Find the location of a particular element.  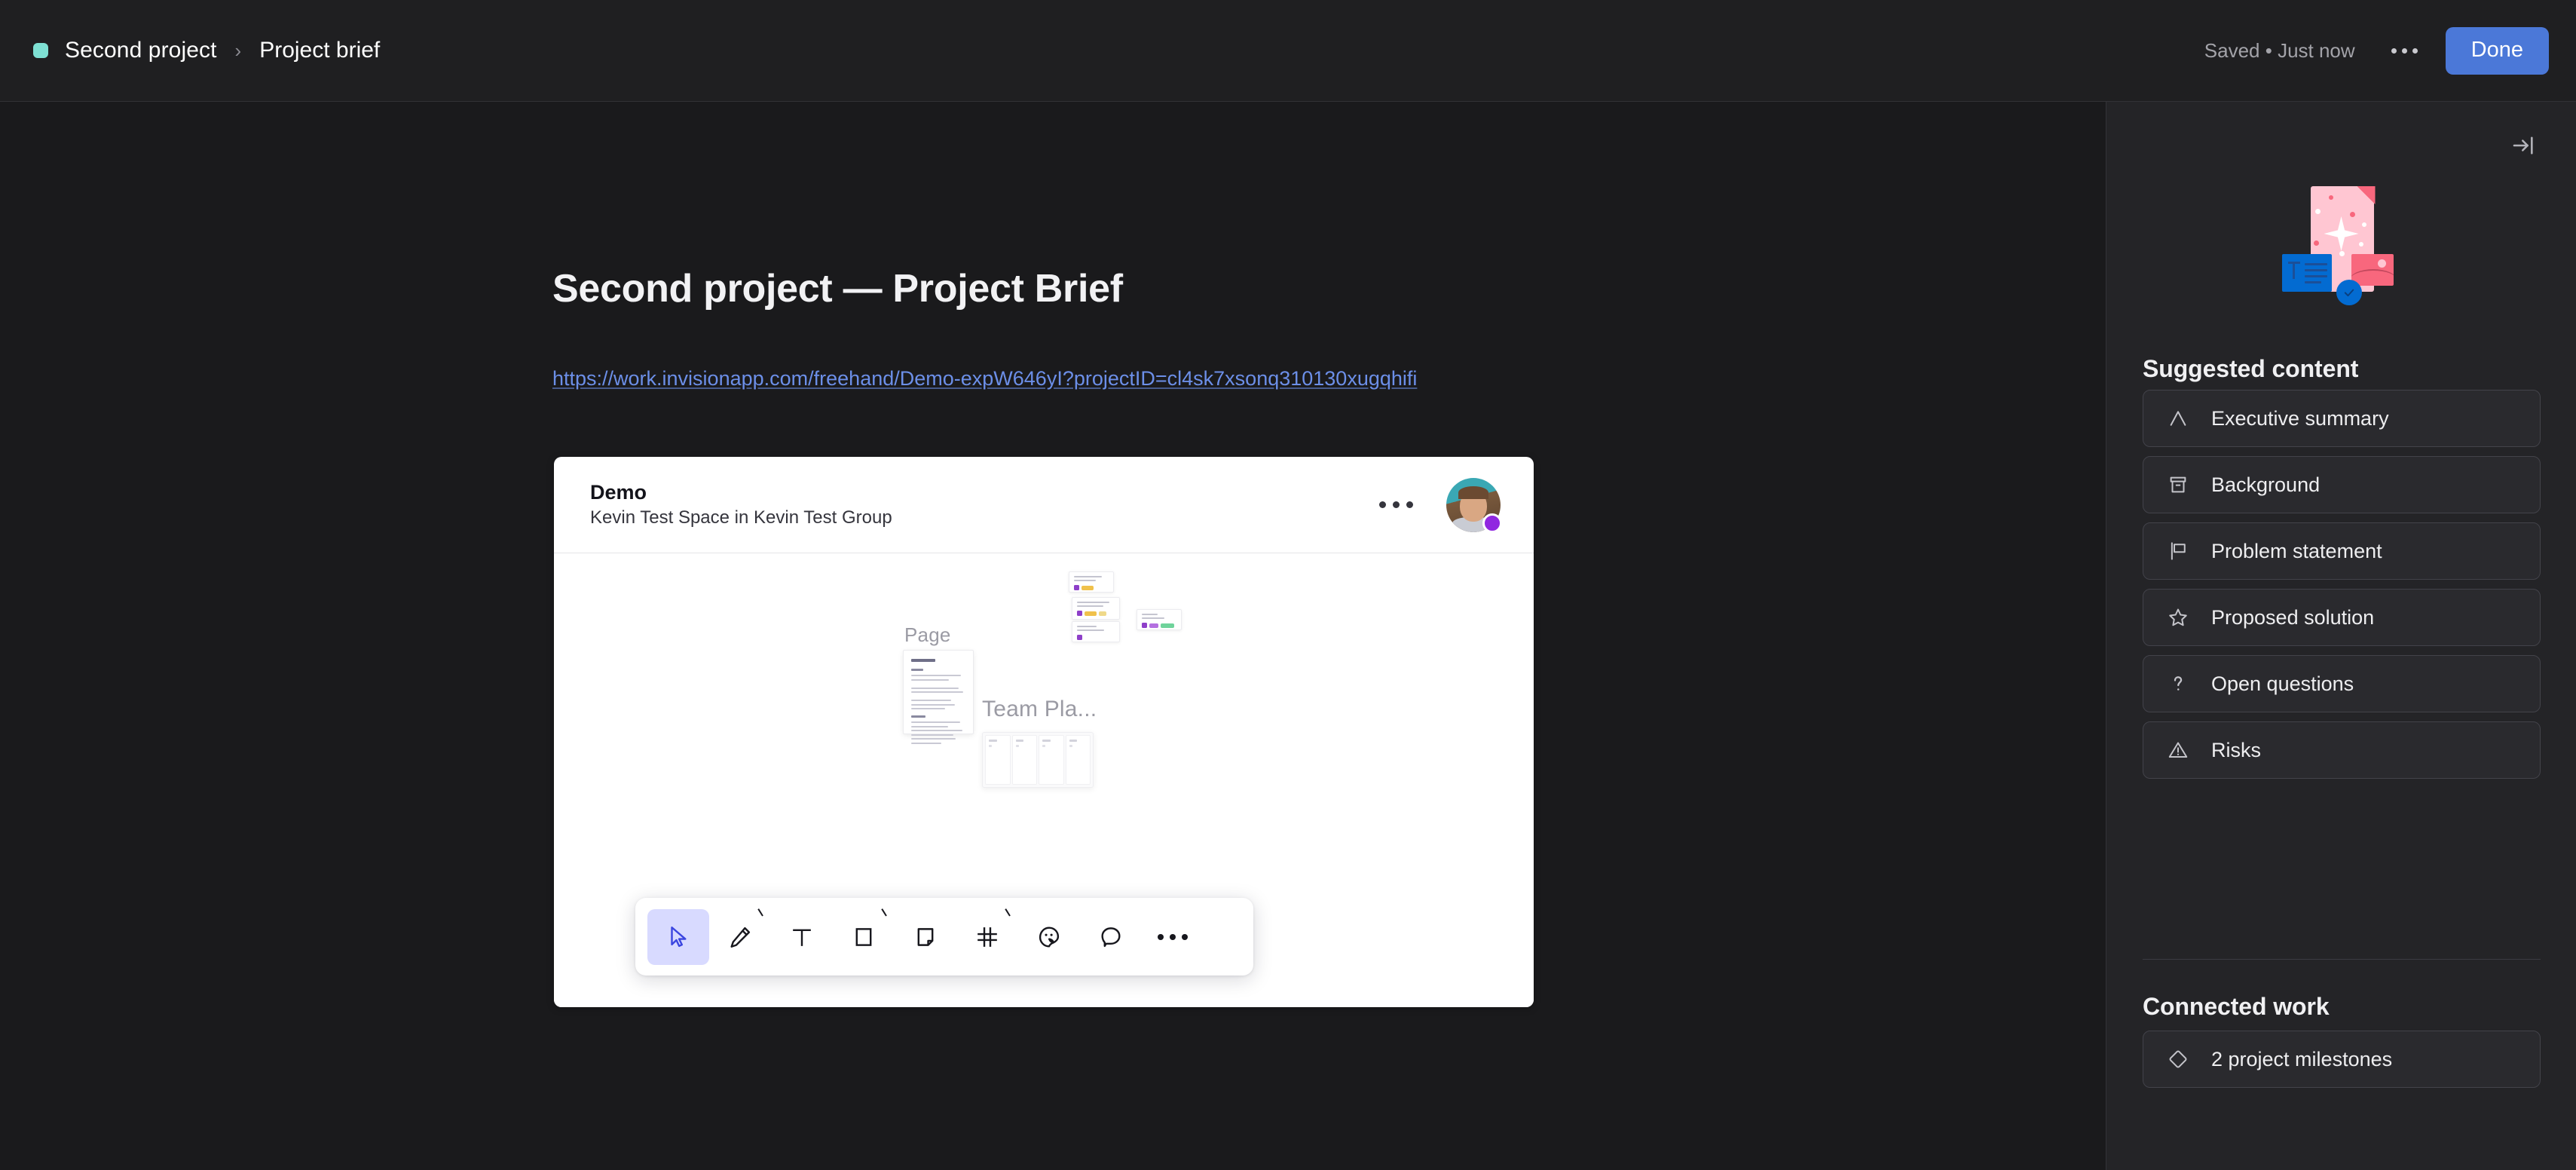

canvas-document-thumbnail is located at coordinates (938, 697).